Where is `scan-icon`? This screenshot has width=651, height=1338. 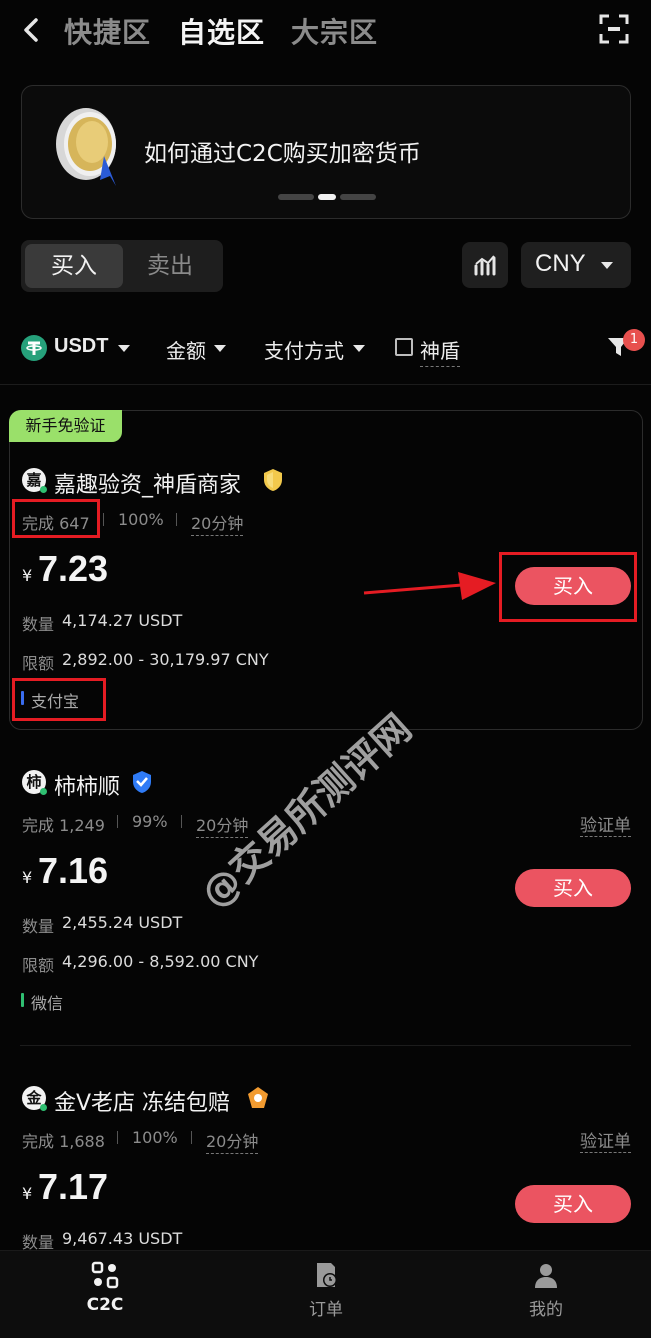
scan-icon is located at coordinates (614, 29).